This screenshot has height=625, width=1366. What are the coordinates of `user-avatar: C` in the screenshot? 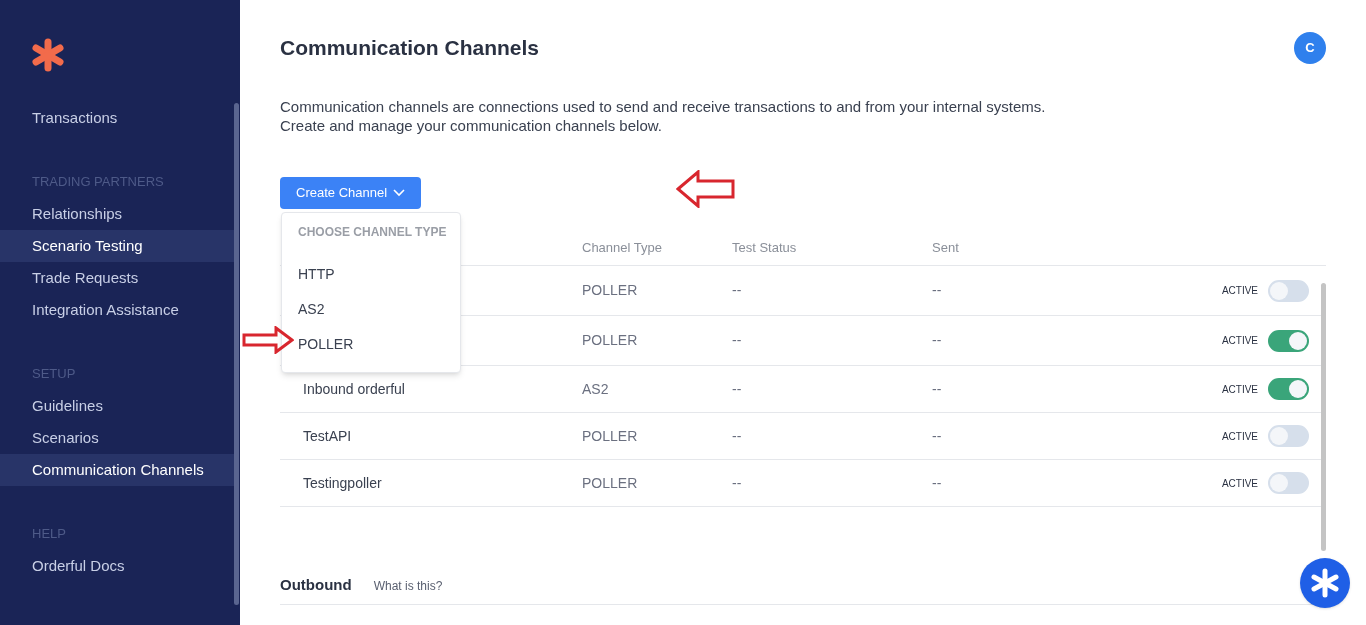 It's located at (1310, 48).